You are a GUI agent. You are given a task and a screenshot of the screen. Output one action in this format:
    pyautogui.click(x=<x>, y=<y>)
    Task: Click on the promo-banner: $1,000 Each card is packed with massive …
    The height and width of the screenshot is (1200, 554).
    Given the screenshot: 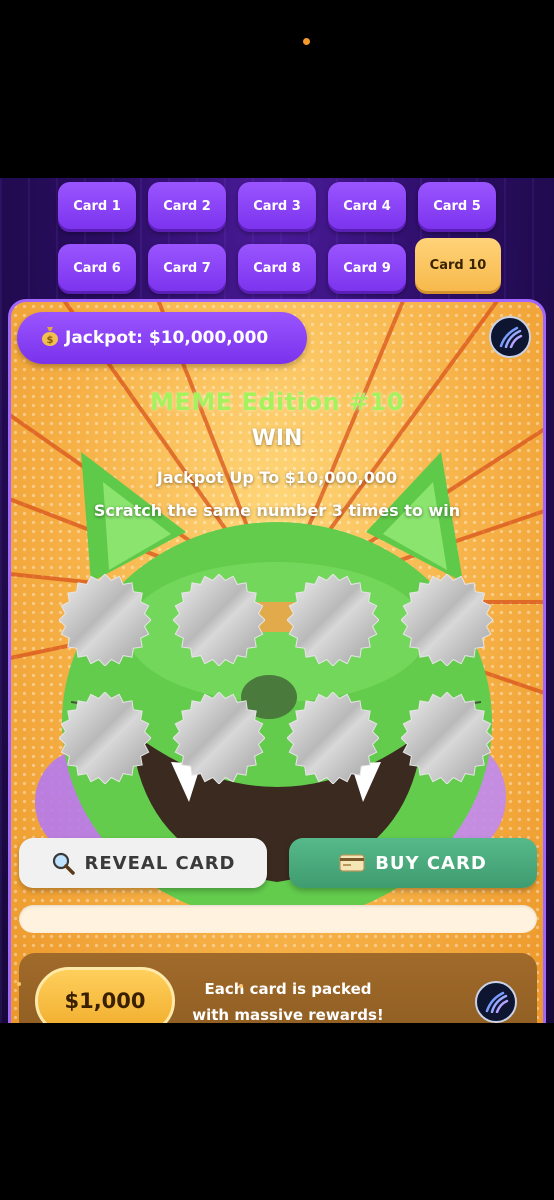 What is the action you would take?
    pyautogui.click(x=278, y=988)
    